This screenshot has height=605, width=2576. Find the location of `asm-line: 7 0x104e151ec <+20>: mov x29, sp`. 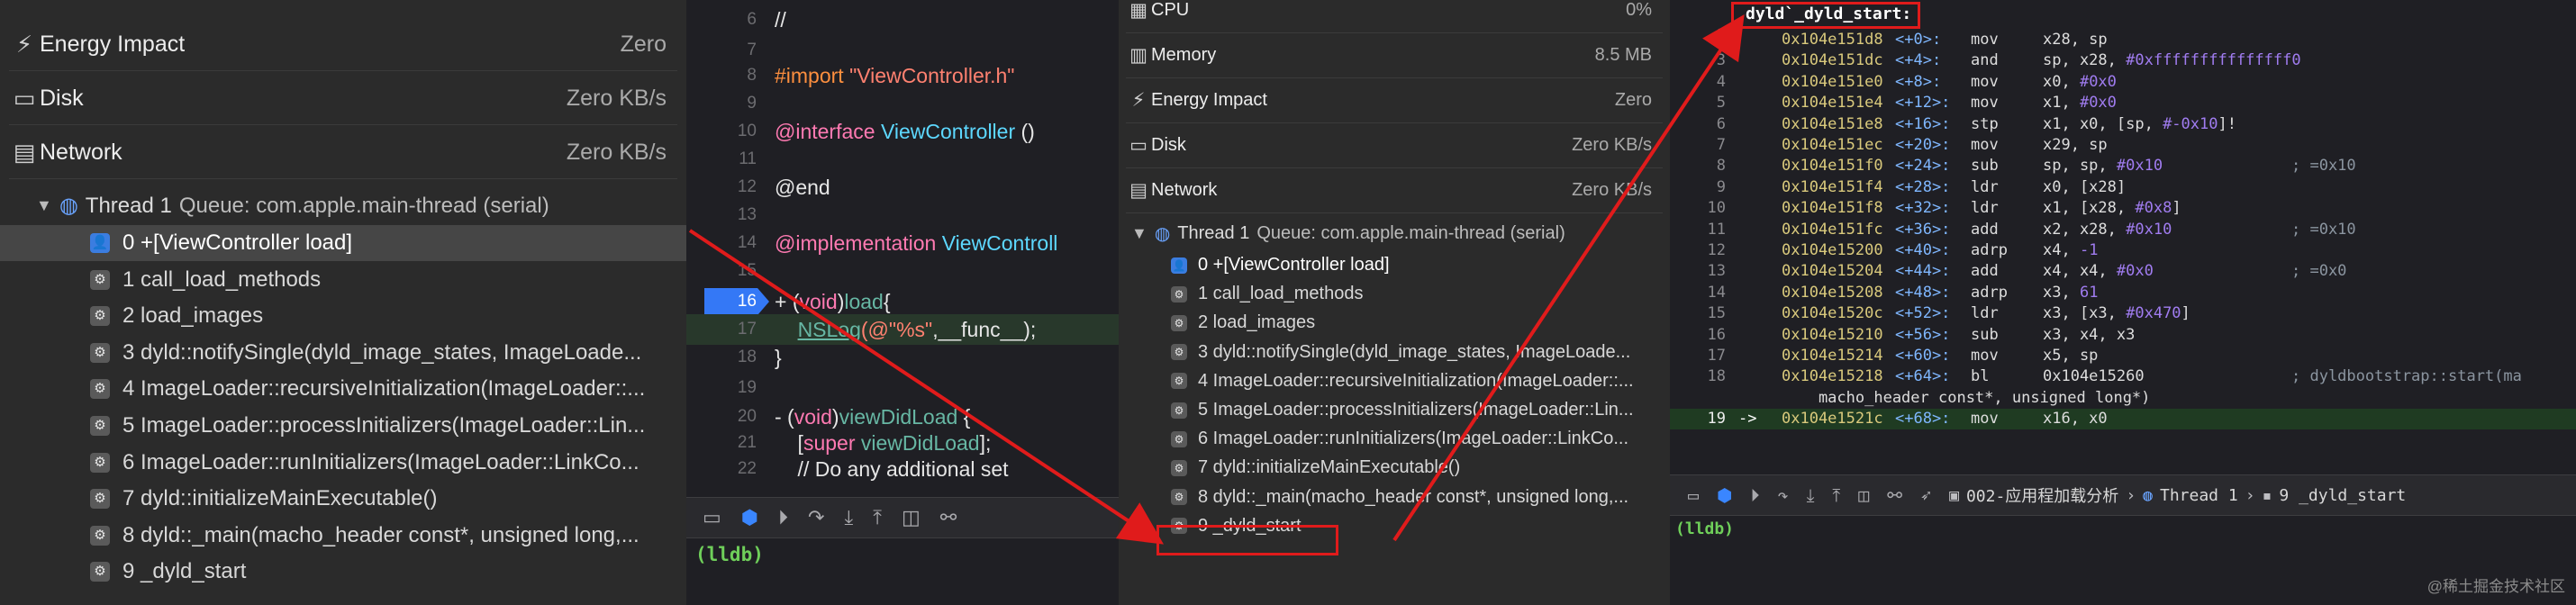

asm-line: 7 0x104e151ec <+20>: mov x29, sp is located at coordinates (2123, 145).